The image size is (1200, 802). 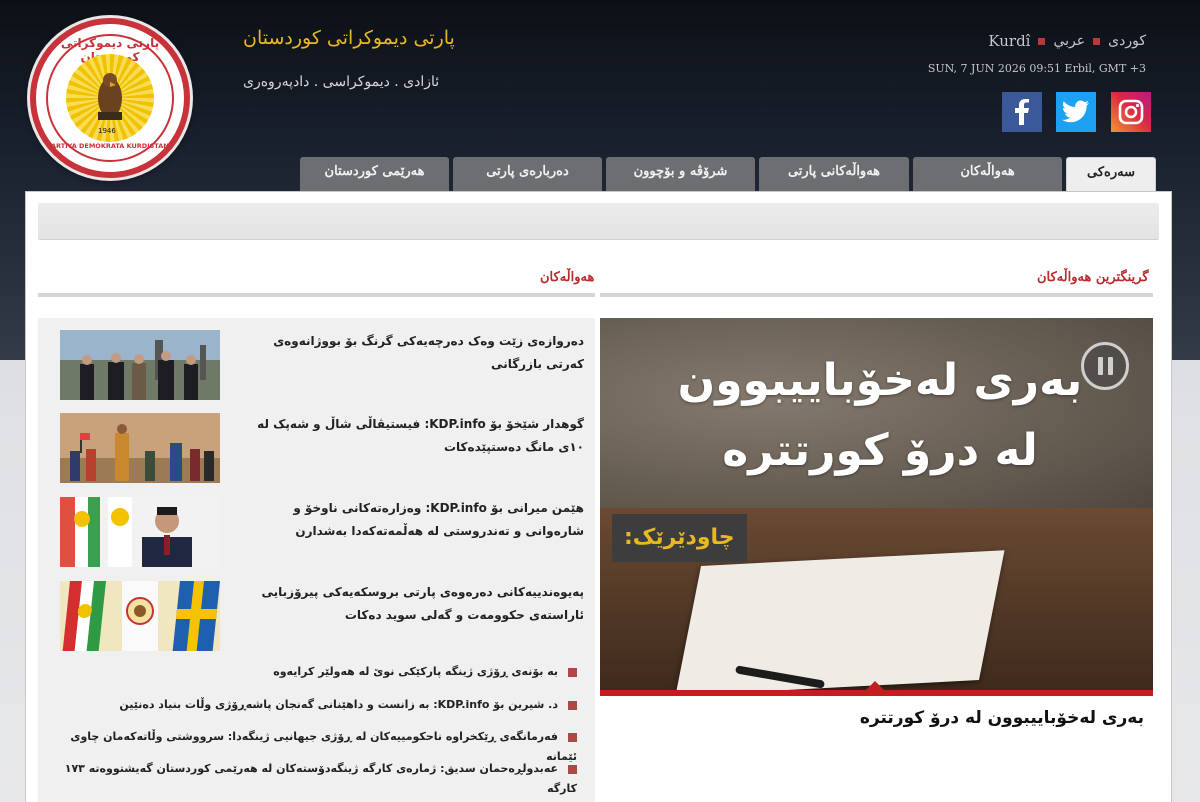 What do you see at coordinates (1093, 277) in the screenshot?
I see `featured-section-heading: گرینگترین هەواڵەکان` at bounding box center [1093, 277].